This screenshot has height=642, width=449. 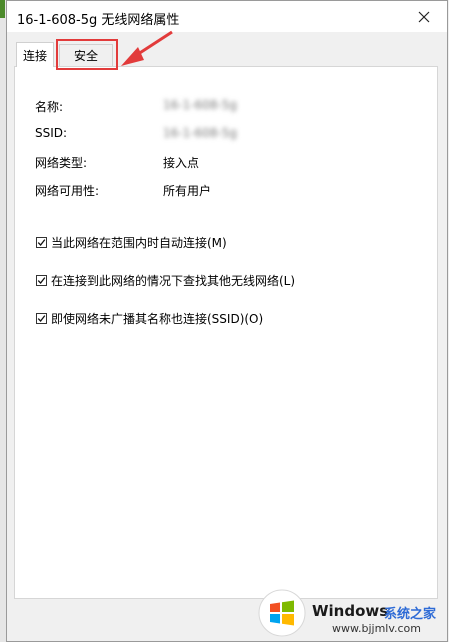 I want to click on connect-hidden-ssid-checkbox: 即使网络未广播其名称也连接(SSID)(O), so click(x=149, y=318).